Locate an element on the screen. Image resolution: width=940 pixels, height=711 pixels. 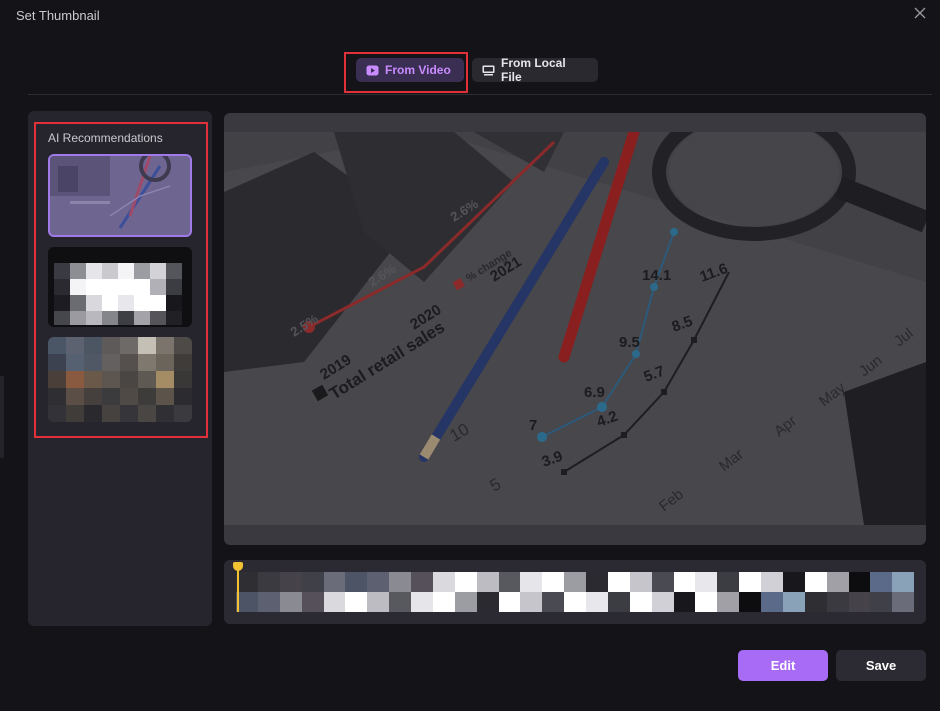
preview-blue-point-label: 9.5 is located at coordinates (629, 342).